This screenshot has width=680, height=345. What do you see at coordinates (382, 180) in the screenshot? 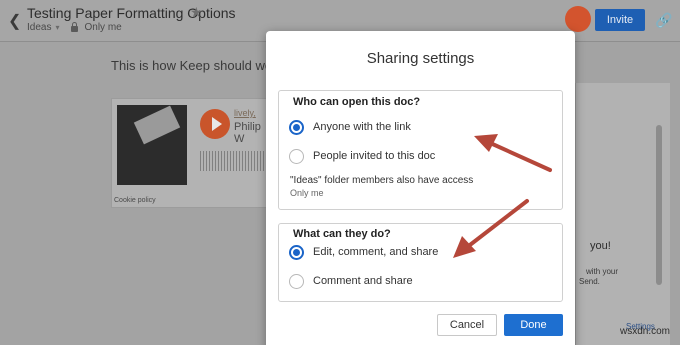
I see `folder-access-note: "Ideas" folder members also have access` at bounding box center [382, 180].